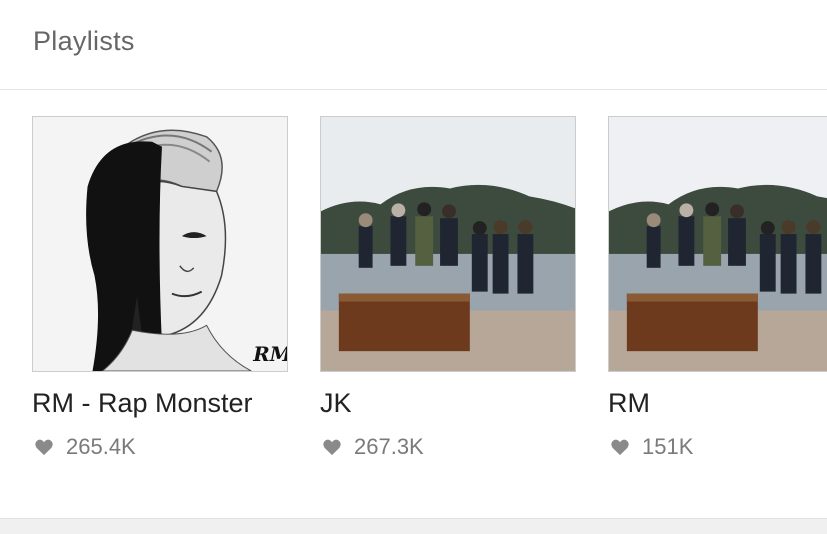  I want to click on section-divider, so click(413, 526).